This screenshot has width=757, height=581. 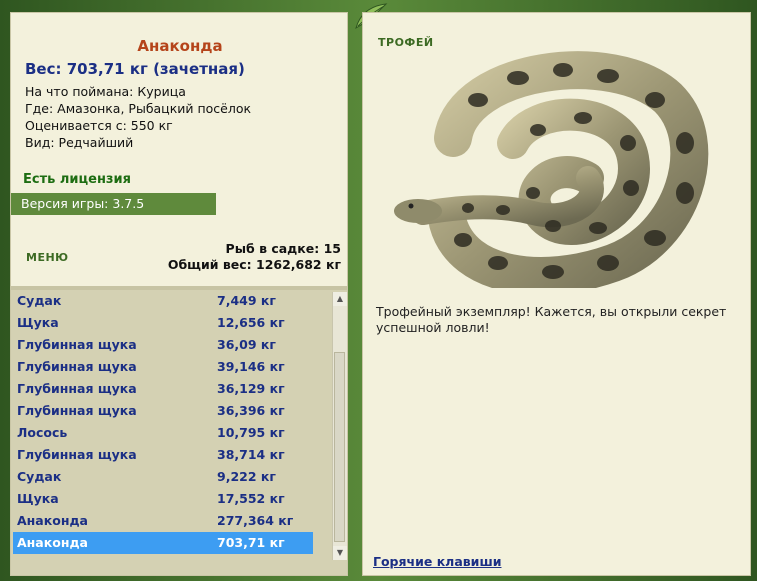 I want to click on catch-title: Анаконда, so click(x=180, y=46).